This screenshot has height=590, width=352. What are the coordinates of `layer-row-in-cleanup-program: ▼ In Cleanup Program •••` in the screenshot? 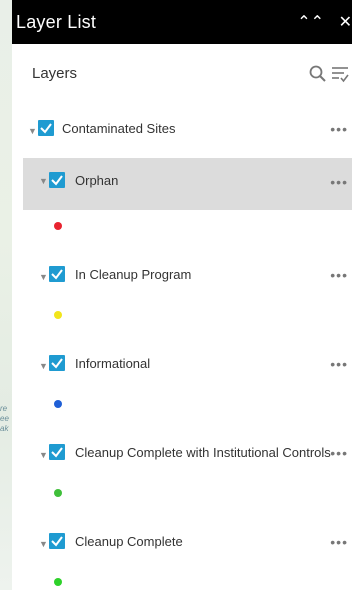 It's located at (182, 280).